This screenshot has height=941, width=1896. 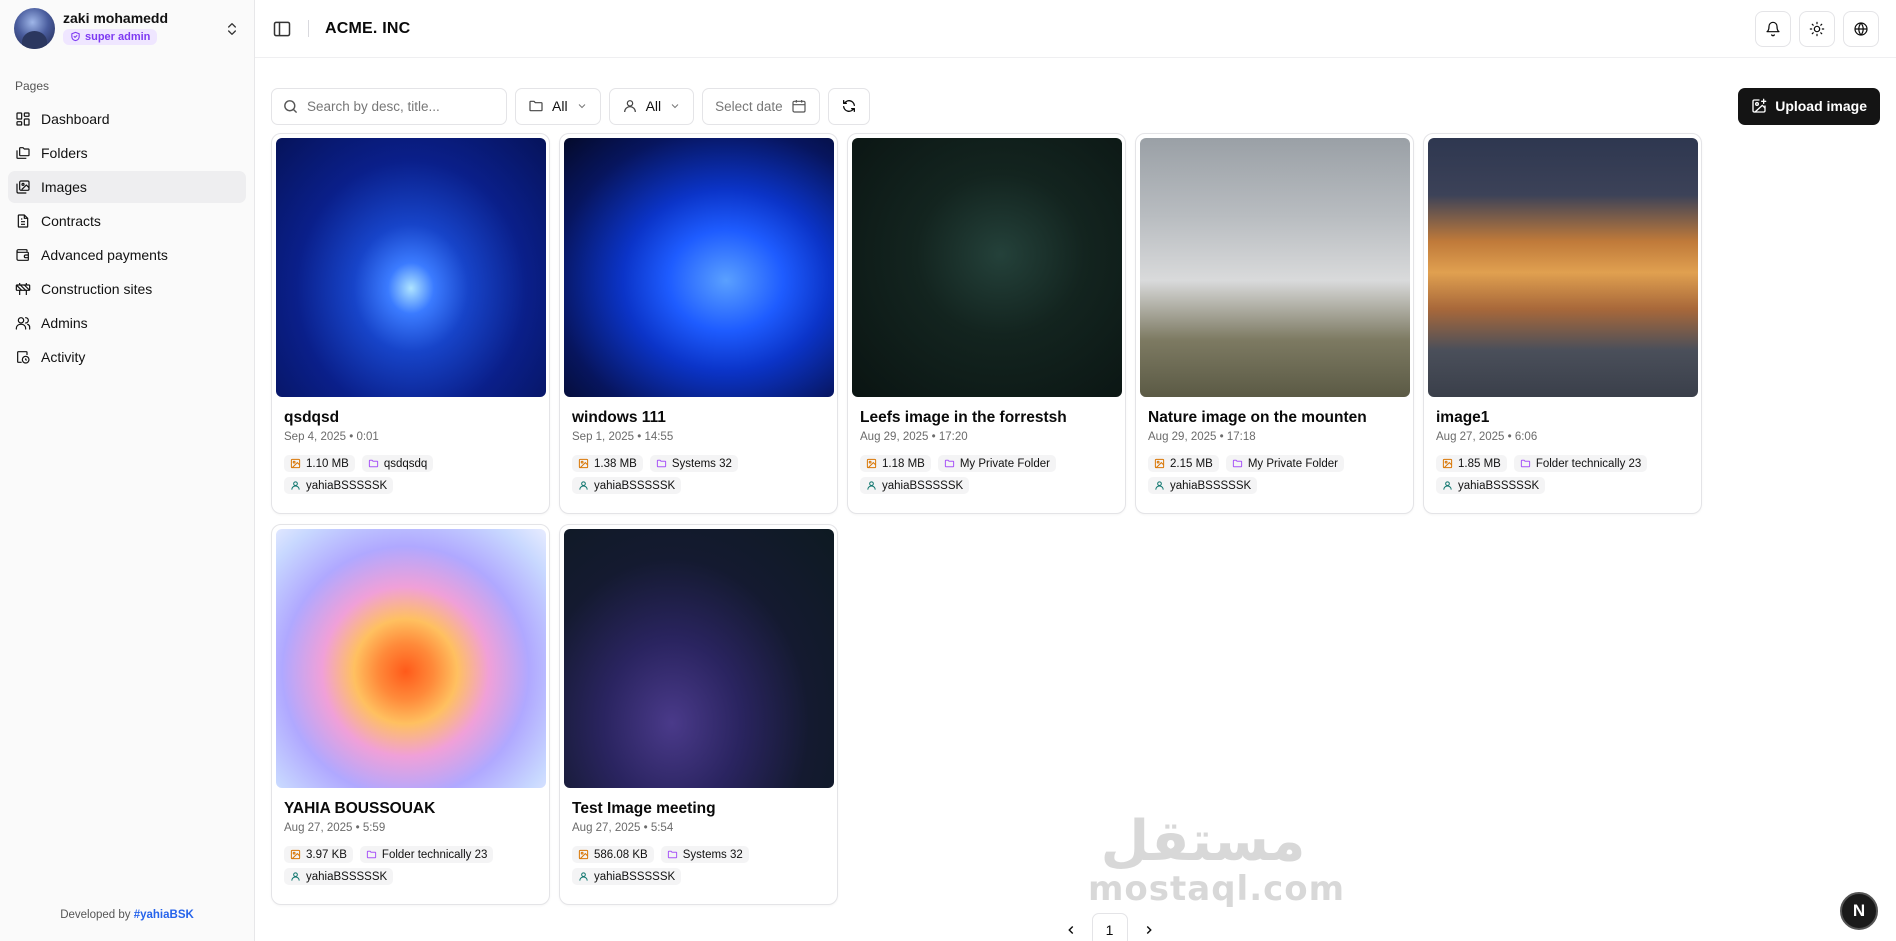 What do you see at coordinates (127, 289) in the screenshot?
I see `sidebar-item-construction-sites: Construction sites` at bounding box center [127, 289].